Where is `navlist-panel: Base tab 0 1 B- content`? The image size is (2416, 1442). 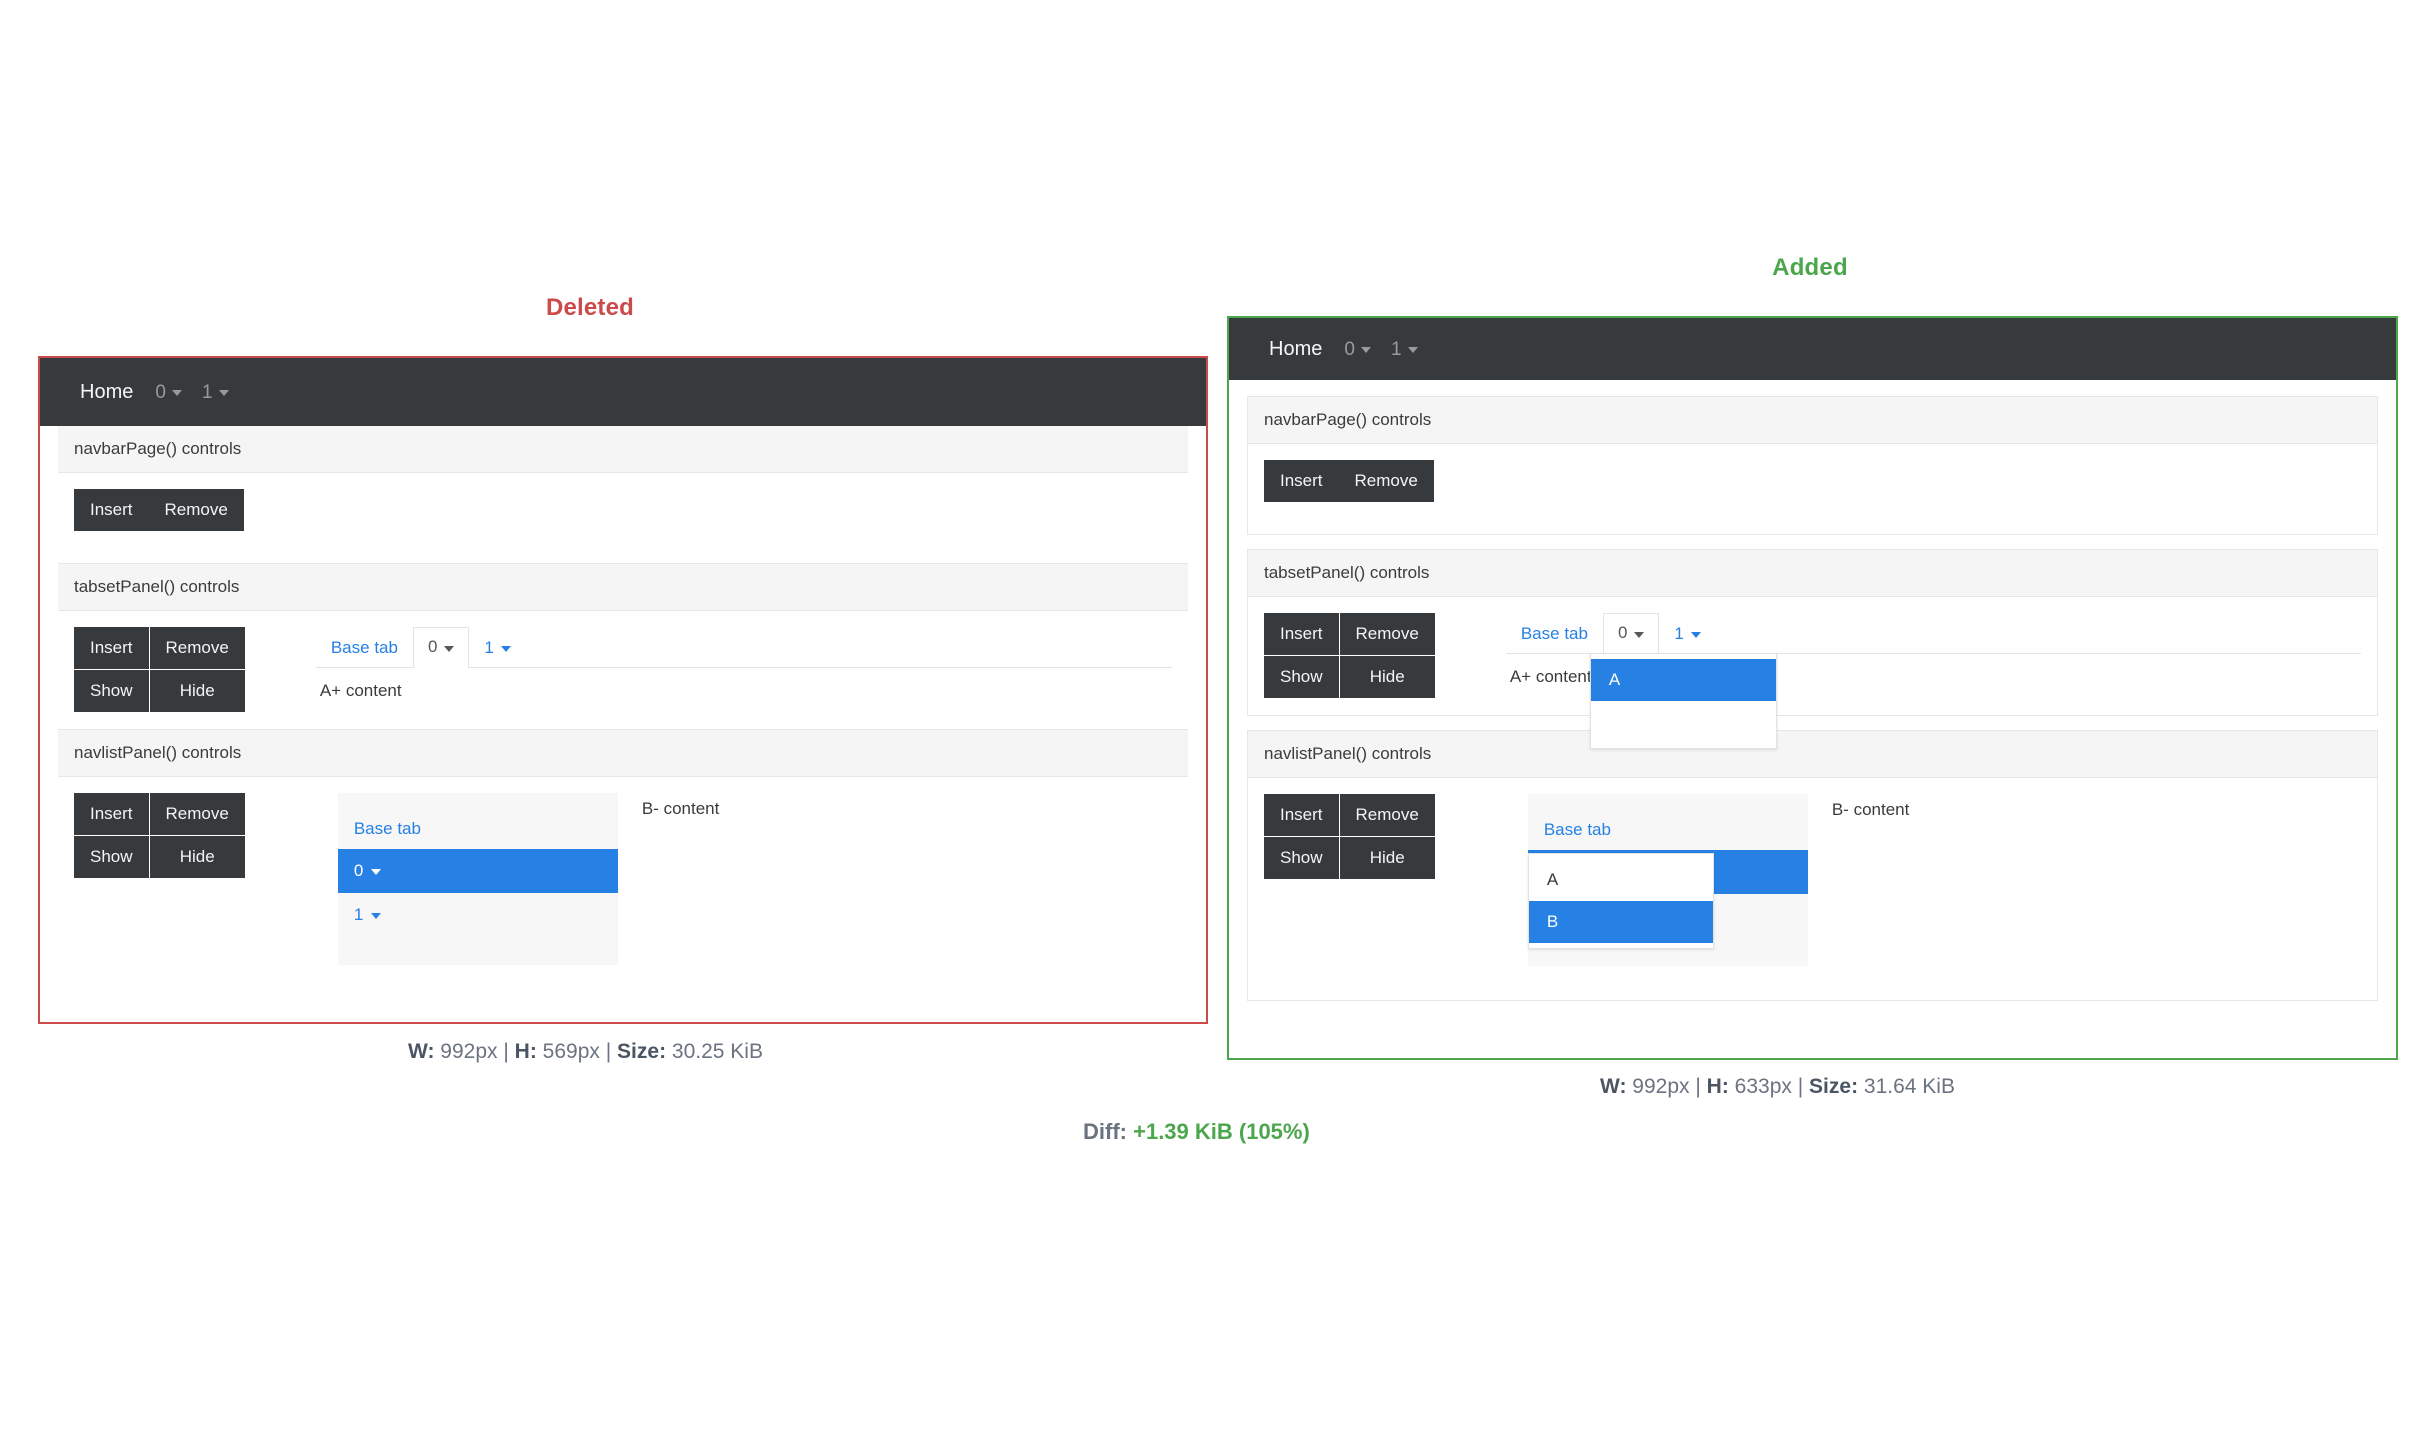
navlist-panel: Base tab 0 1 B- content is located at coordinates (754, 879).